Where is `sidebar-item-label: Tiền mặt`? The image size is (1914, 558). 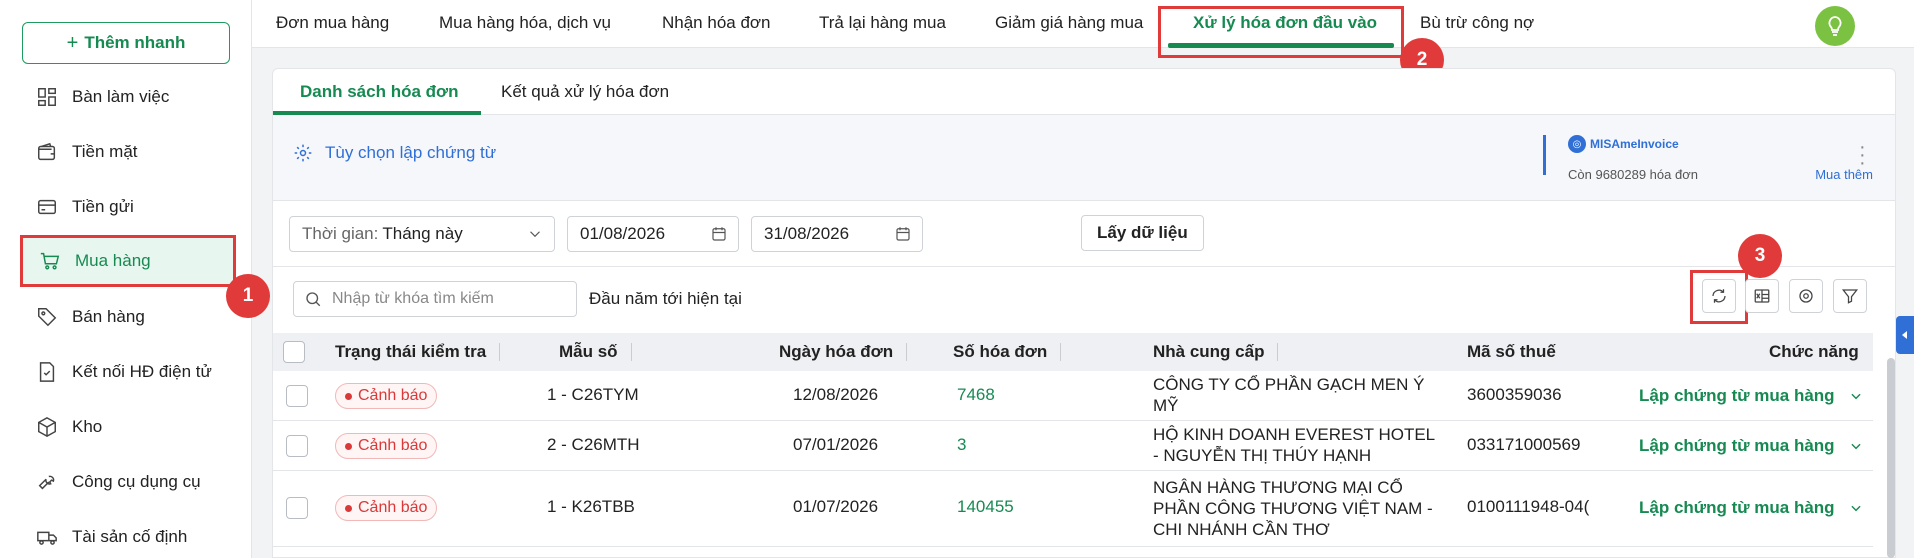 sidebar-item-label: Tiền mặt is located at coordinates (105, 151).